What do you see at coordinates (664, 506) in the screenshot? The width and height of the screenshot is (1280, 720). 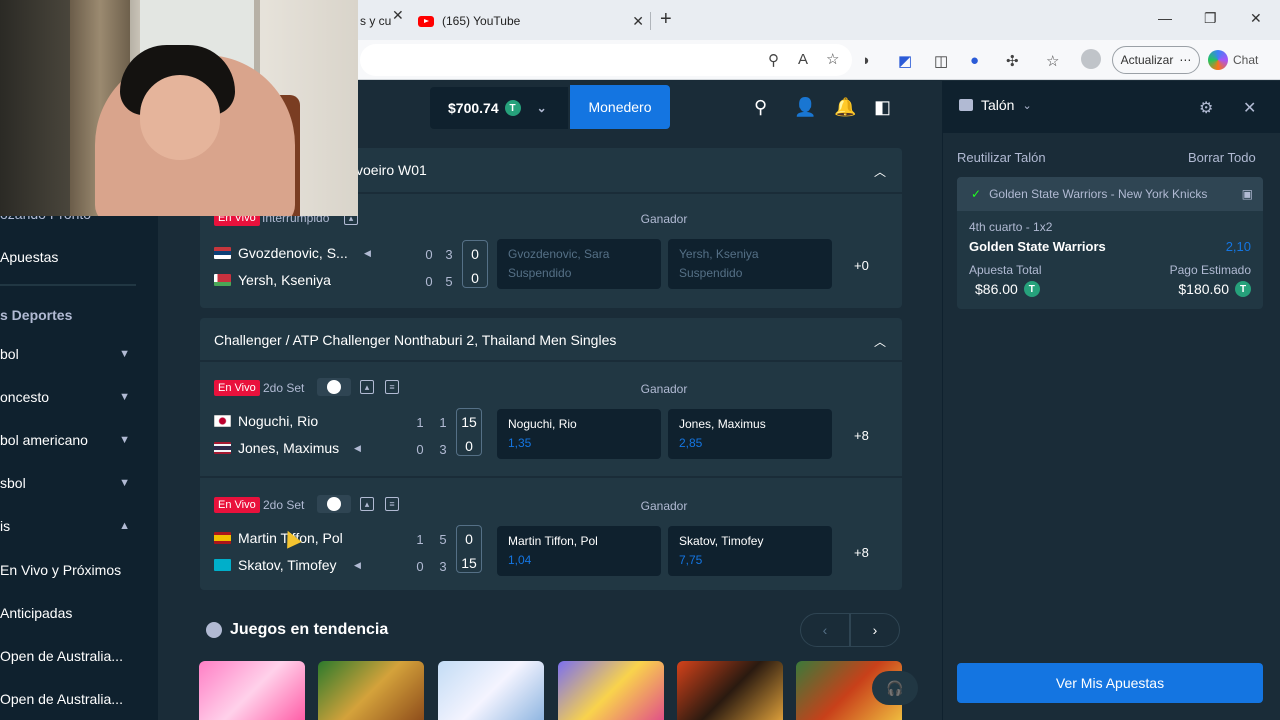 I see `market-label: Ganador` at bounding box center [664, 506].